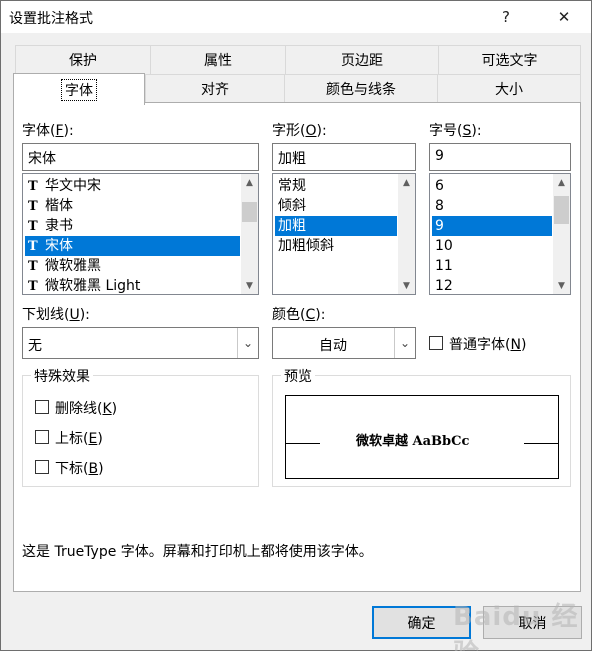 Image resolution: width=592 pixels, height=651 pixels. I want to click on underline-dropdown: 无 ⌄, so click(140, 343).